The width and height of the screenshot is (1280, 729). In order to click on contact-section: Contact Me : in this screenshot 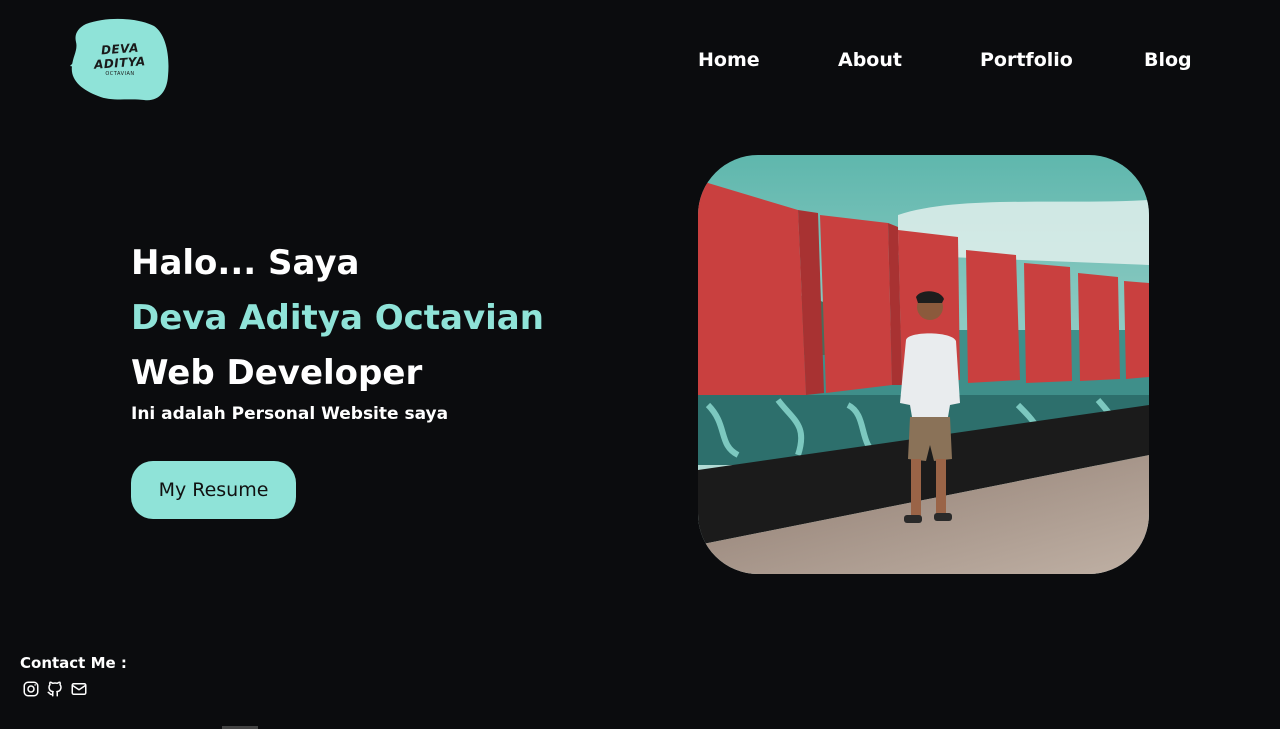, I will do `click(73, 676)`.